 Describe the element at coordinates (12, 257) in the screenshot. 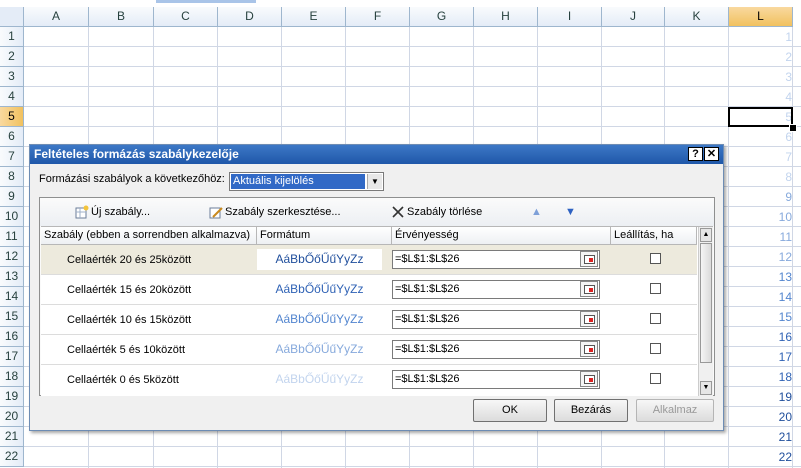

I see `row-header-12: 12` at that location.